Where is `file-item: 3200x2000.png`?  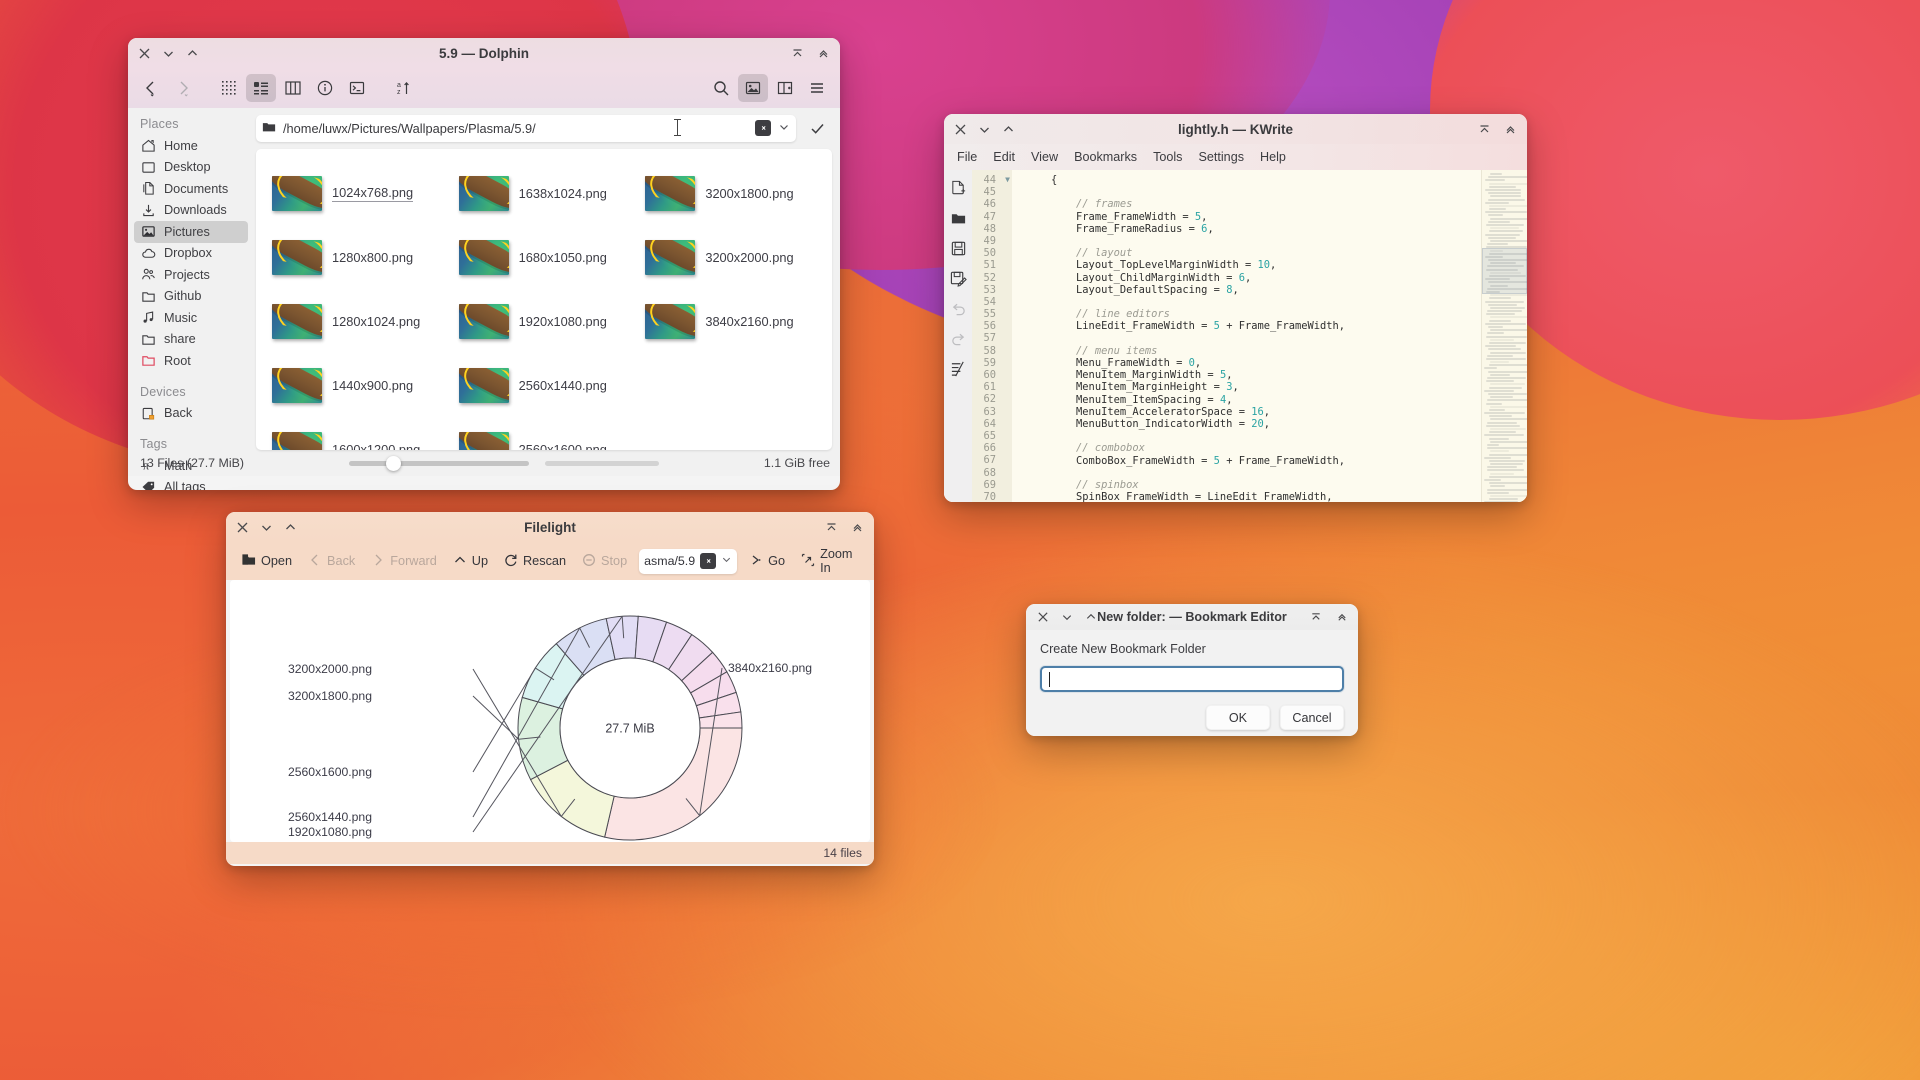 file-item: 3200x2000.png is located at coordinates (730, 257).